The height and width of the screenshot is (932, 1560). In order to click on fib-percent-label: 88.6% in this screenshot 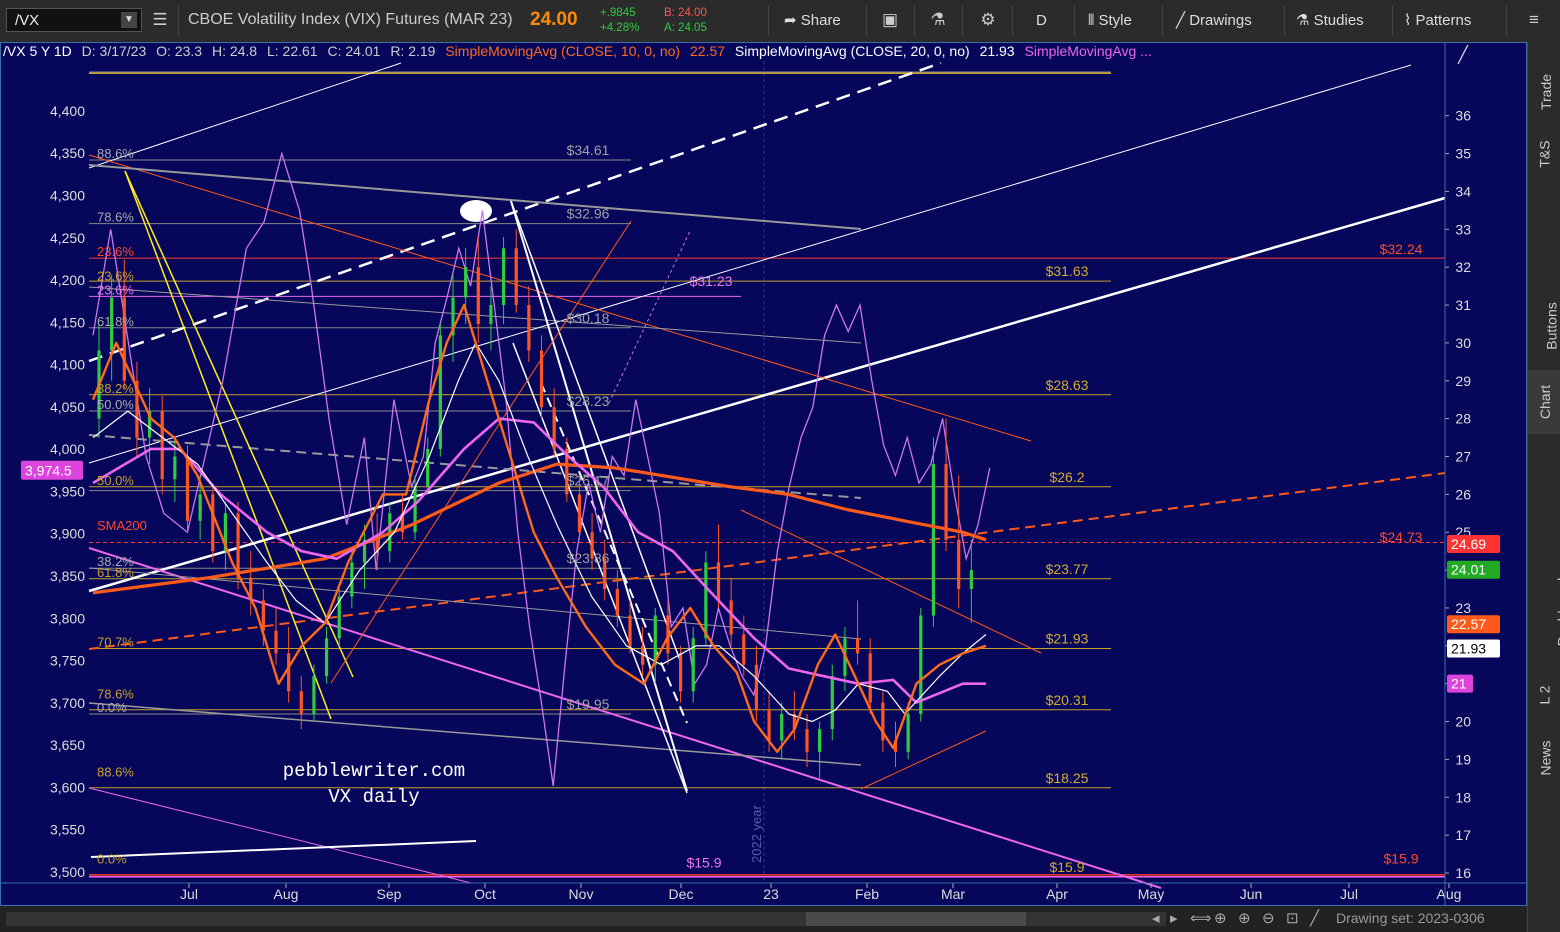, I will do `click(115, 153)`.